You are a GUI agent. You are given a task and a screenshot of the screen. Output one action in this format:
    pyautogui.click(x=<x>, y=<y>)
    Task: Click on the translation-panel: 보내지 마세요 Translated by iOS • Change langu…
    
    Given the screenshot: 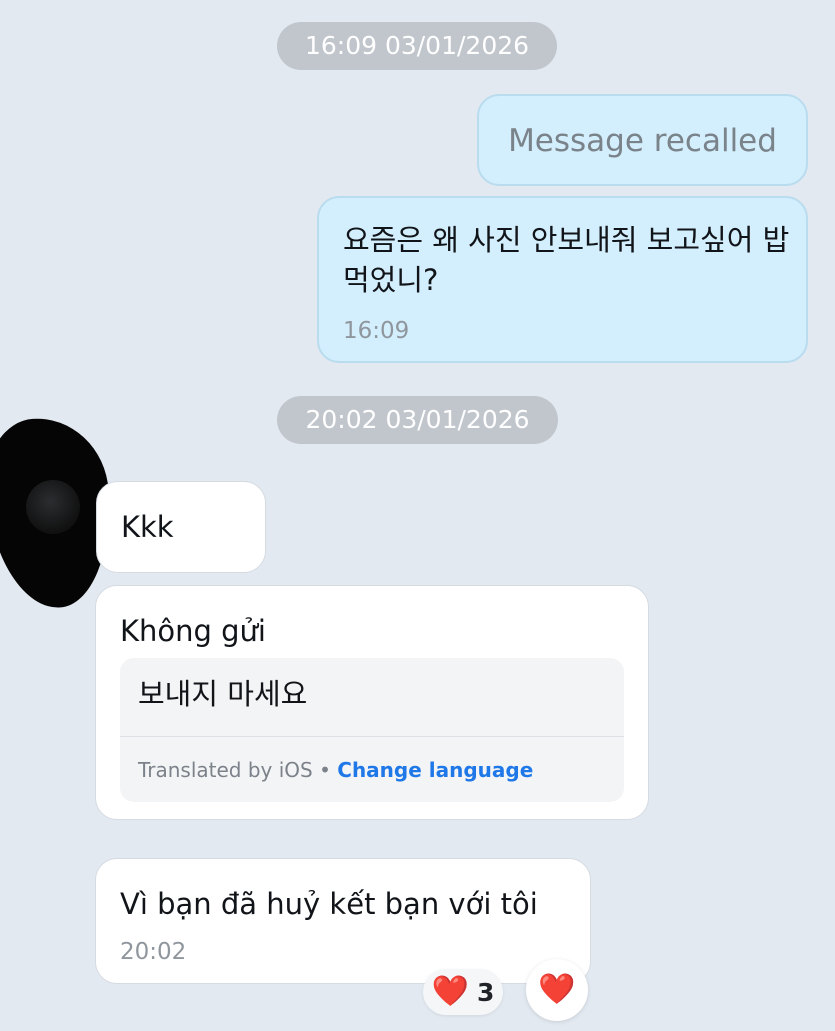 What is the action you would take?
    pyautogui.click(x=372, y=730)
    